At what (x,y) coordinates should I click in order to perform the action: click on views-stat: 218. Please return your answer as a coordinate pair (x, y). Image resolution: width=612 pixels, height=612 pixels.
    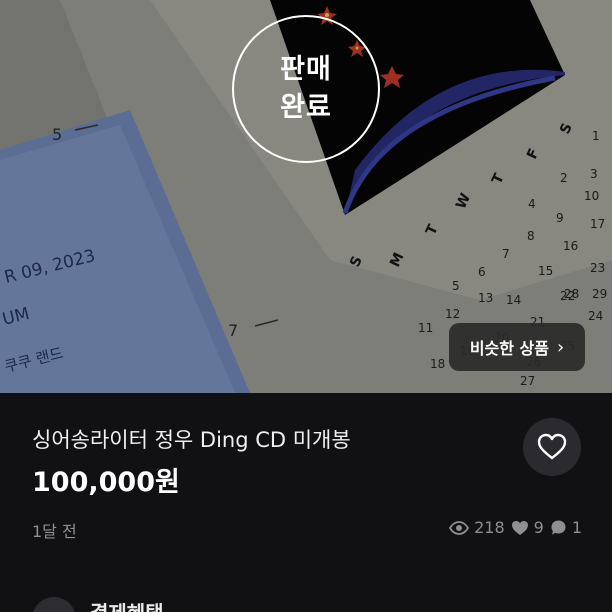
    Looking at the image, I should click on (477, 527).